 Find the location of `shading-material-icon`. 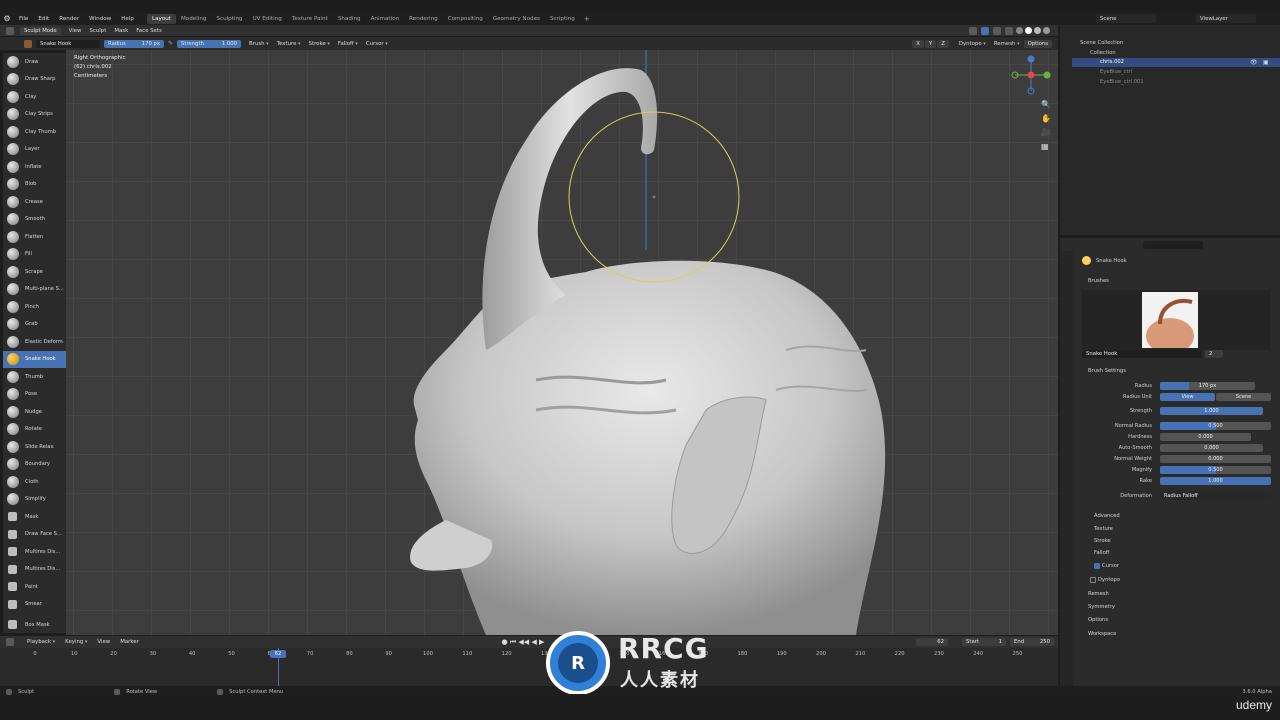

shading-material-icon is located at coordinates (1037, 30).